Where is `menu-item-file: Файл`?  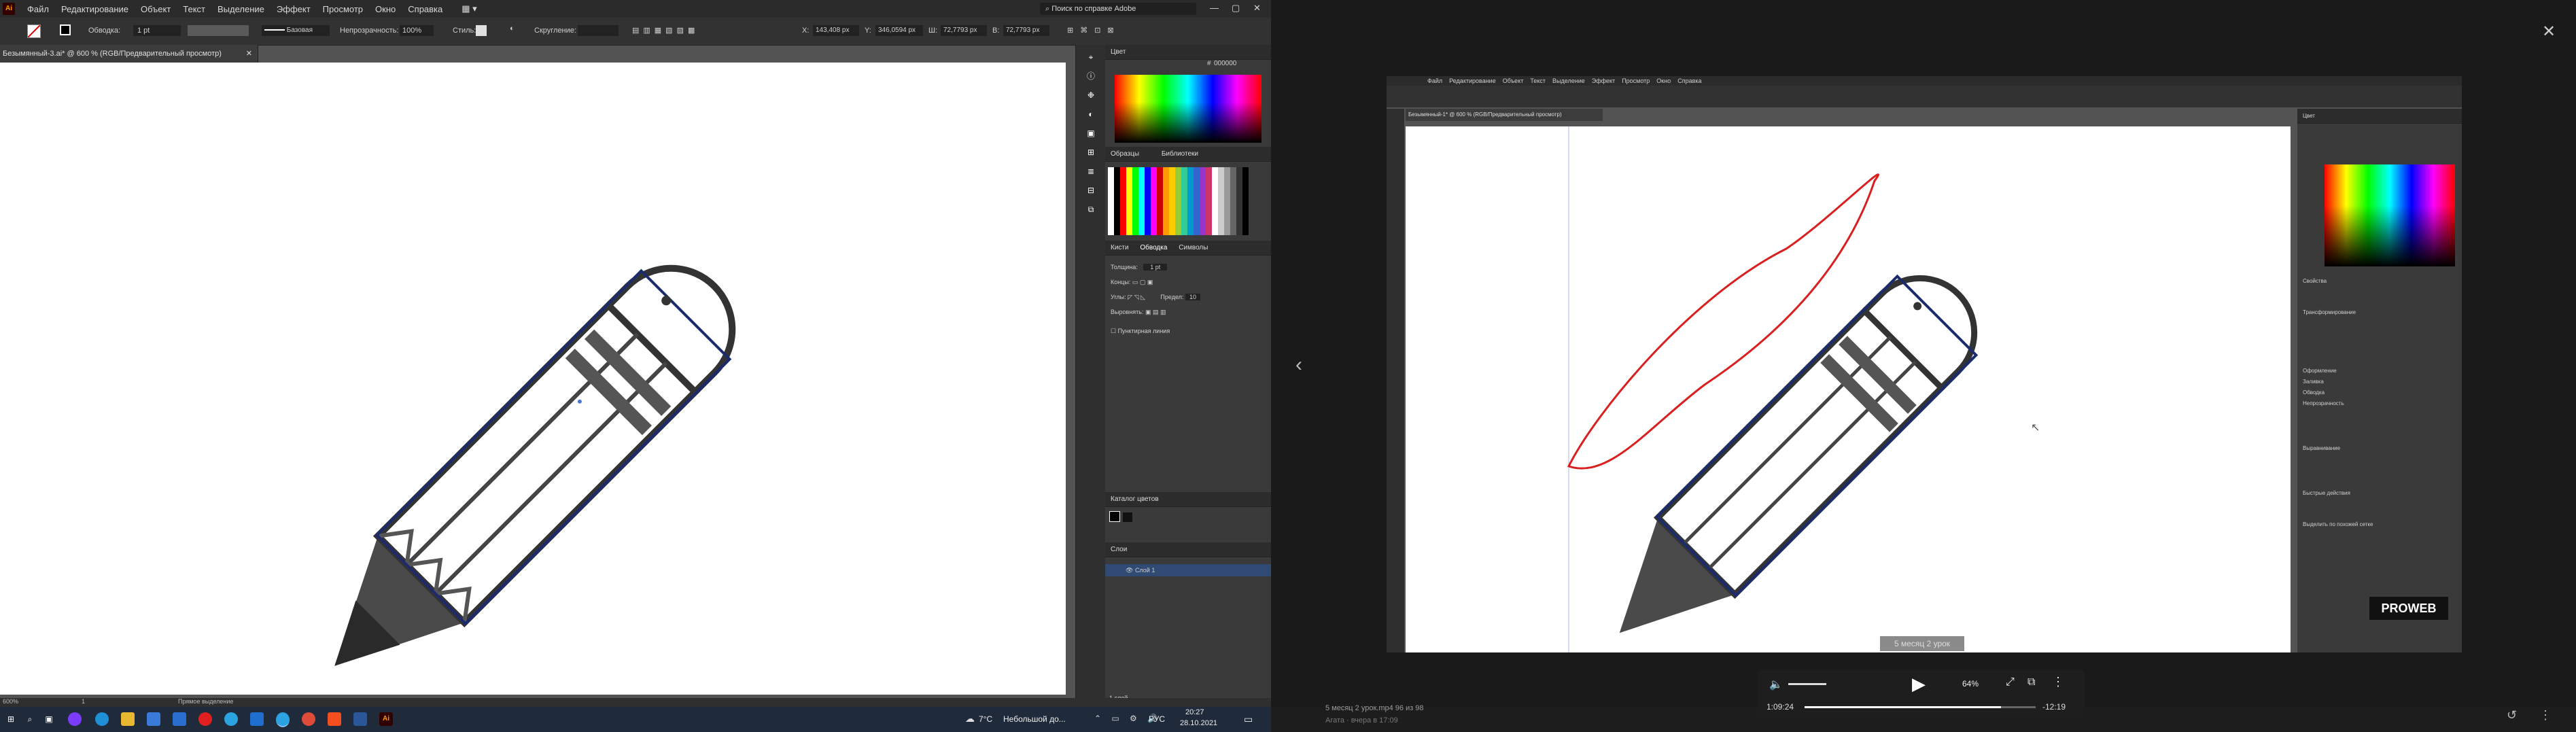
menu-item-file: Файл is located at coordinates (38, 9).